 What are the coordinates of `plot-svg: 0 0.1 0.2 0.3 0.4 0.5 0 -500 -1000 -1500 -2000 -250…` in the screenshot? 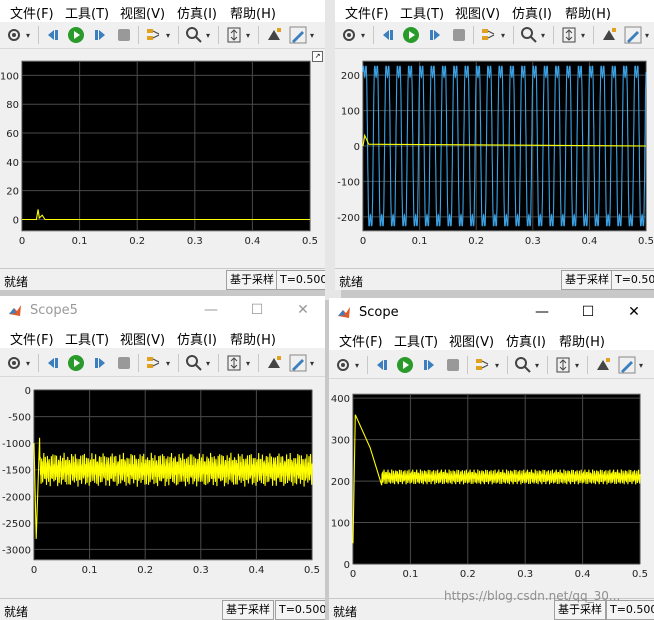 It's located at (161, 481).